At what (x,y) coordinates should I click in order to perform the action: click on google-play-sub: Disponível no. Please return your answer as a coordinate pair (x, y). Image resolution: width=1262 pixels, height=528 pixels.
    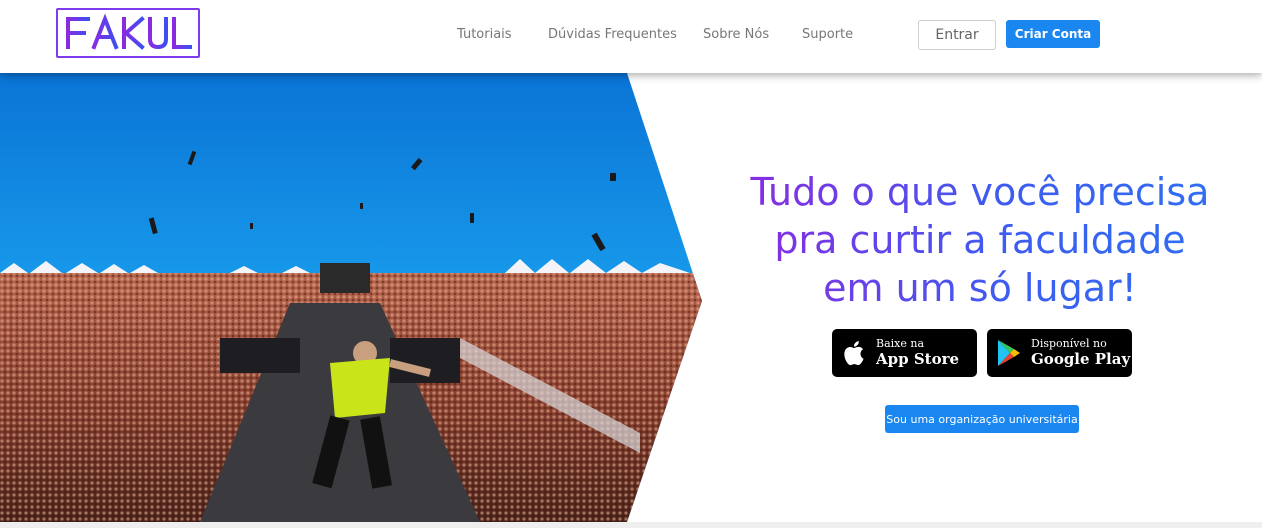
    Looking at the image, I should click on (1069, 343).